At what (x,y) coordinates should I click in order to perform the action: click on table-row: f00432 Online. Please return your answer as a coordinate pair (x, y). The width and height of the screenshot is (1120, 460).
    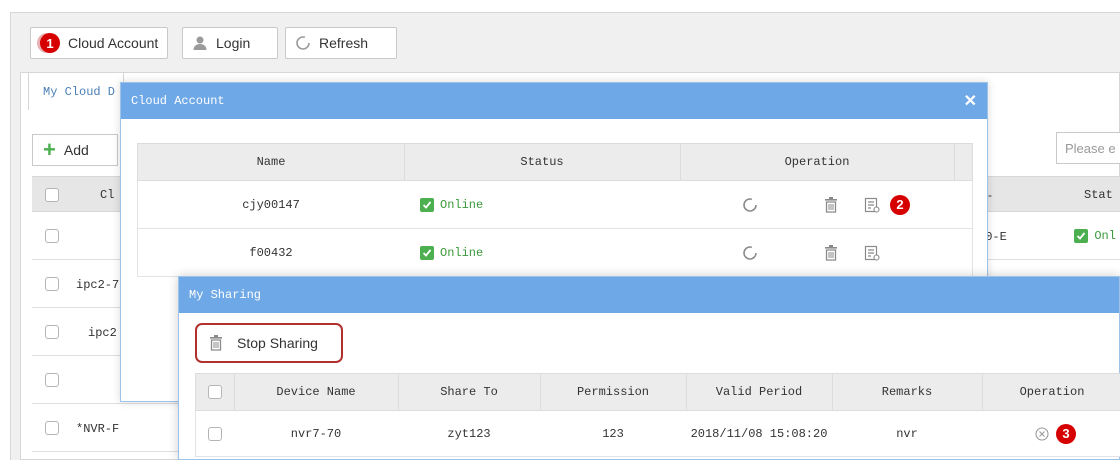
    Looking at the image, I should click on (555, 253).